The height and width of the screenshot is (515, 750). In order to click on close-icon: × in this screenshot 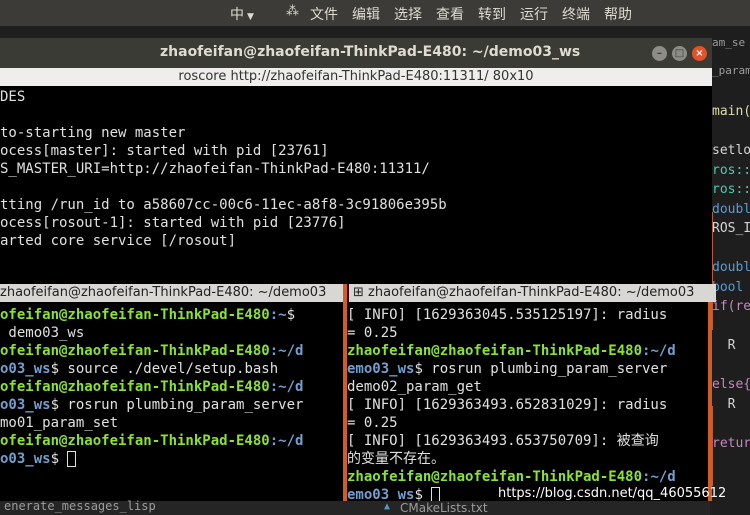, I will do `click(699, 53)`.